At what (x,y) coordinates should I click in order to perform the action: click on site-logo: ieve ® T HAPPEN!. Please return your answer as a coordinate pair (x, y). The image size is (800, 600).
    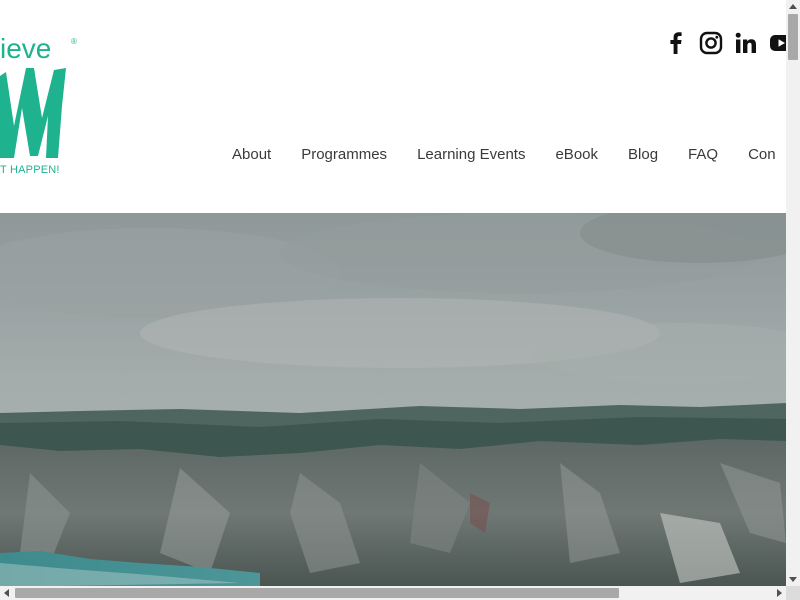
    Looking at the image, I should click on (45, 100).